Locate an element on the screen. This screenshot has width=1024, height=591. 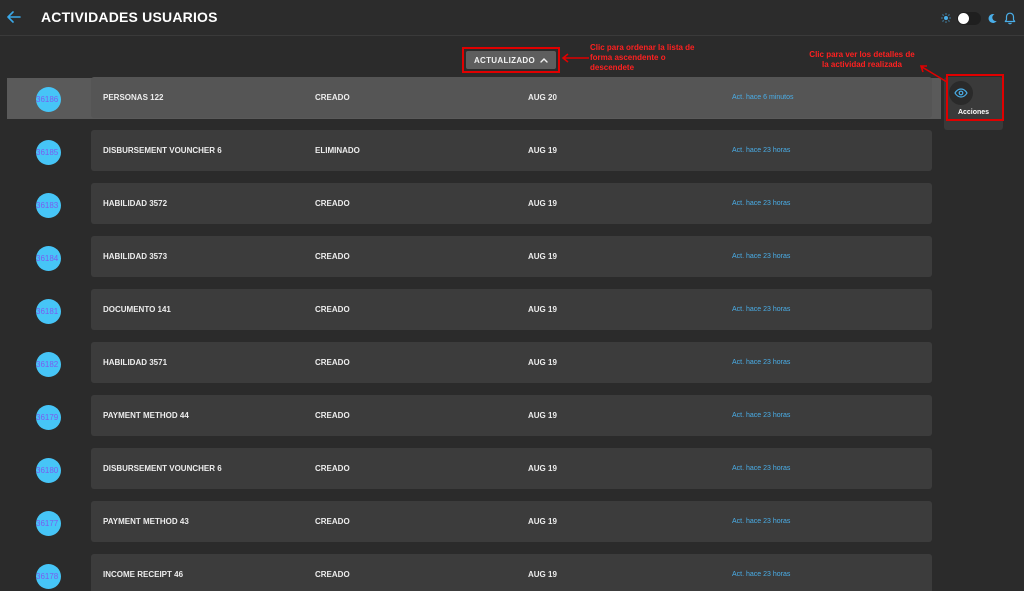
activity-name: HABILIDAD 3573 is located at coordinates (135, 256).